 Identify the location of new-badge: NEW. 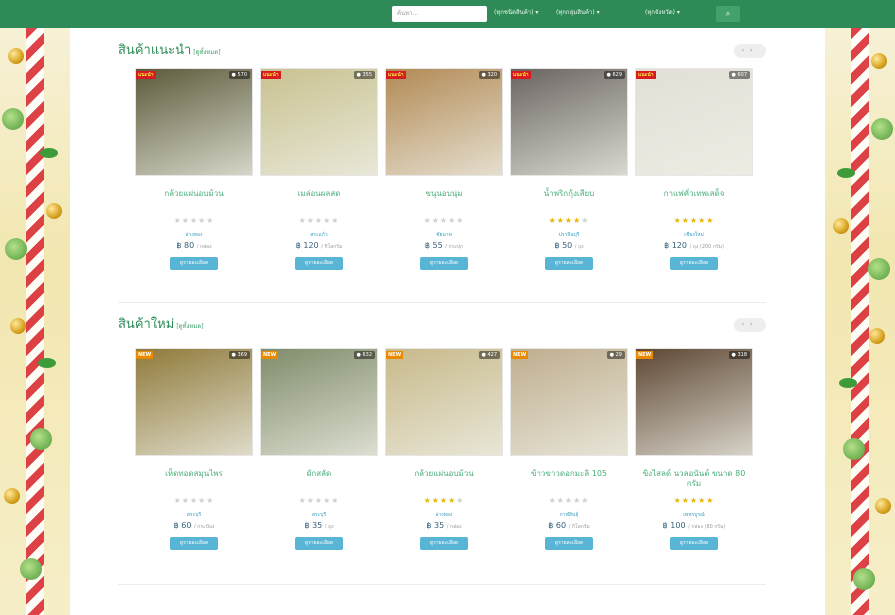
(395, 355).